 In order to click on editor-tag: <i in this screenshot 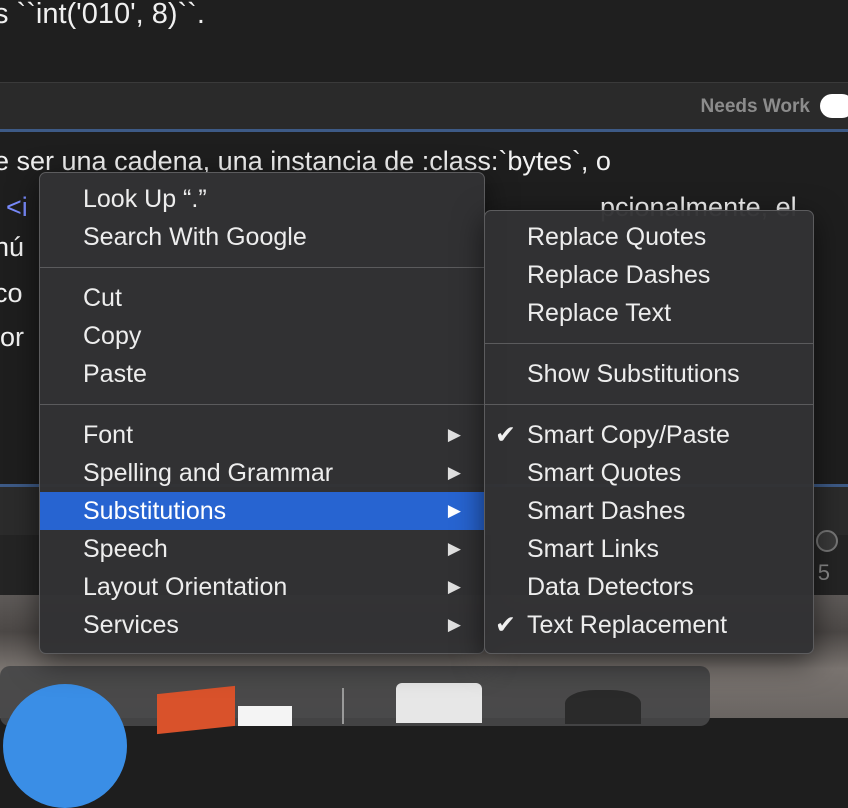, I will do `click(17, 207)`.